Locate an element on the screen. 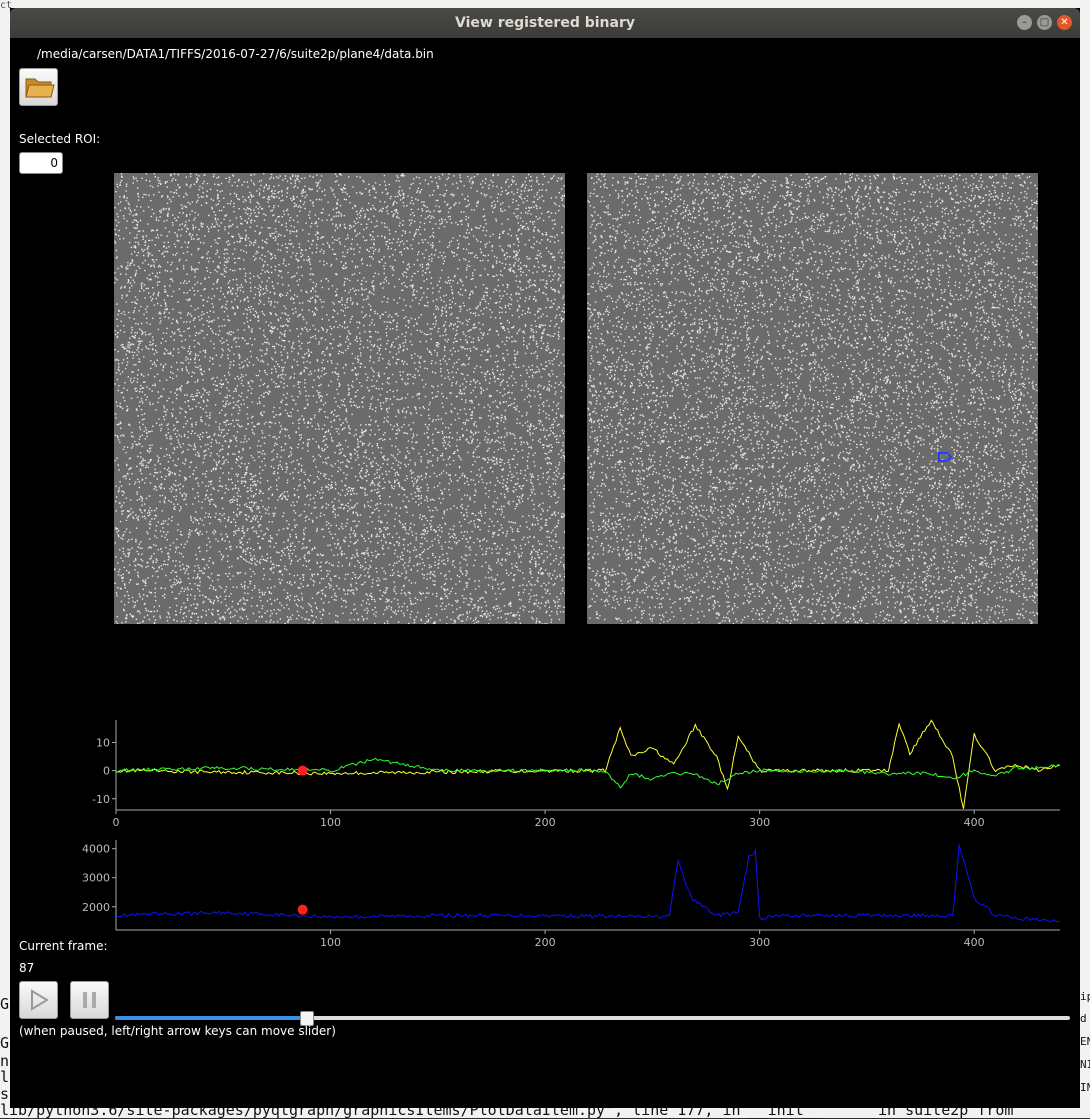 The height and width of the screenshot is (1119, 1090). maximize-button: □ is located at coordinates (1044, 22).